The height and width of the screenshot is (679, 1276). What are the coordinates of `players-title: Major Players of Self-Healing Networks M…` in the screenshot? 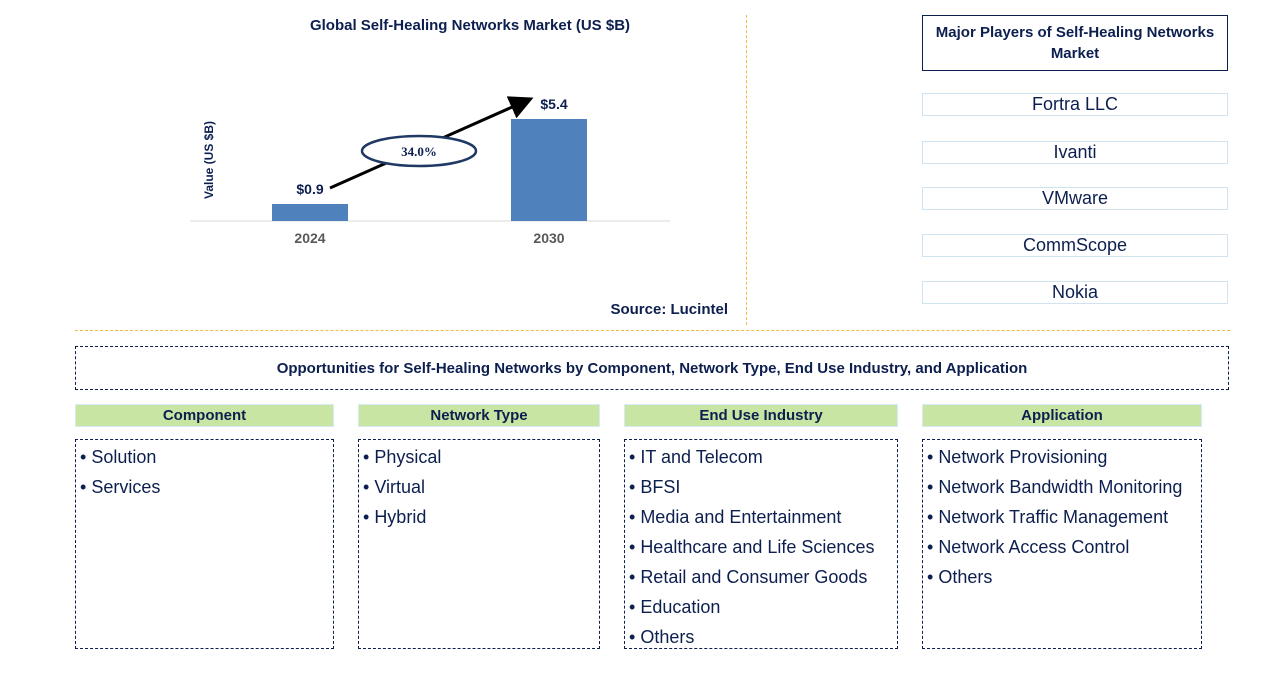 It's located at (1075, 43).